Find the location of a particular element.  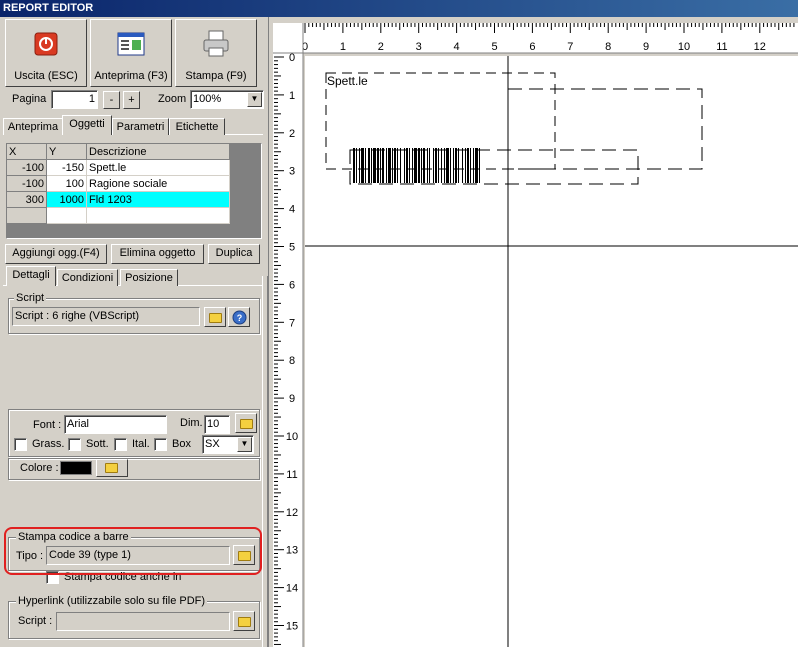

duplicate-button: Duplica is located at coordinates (234, 254).